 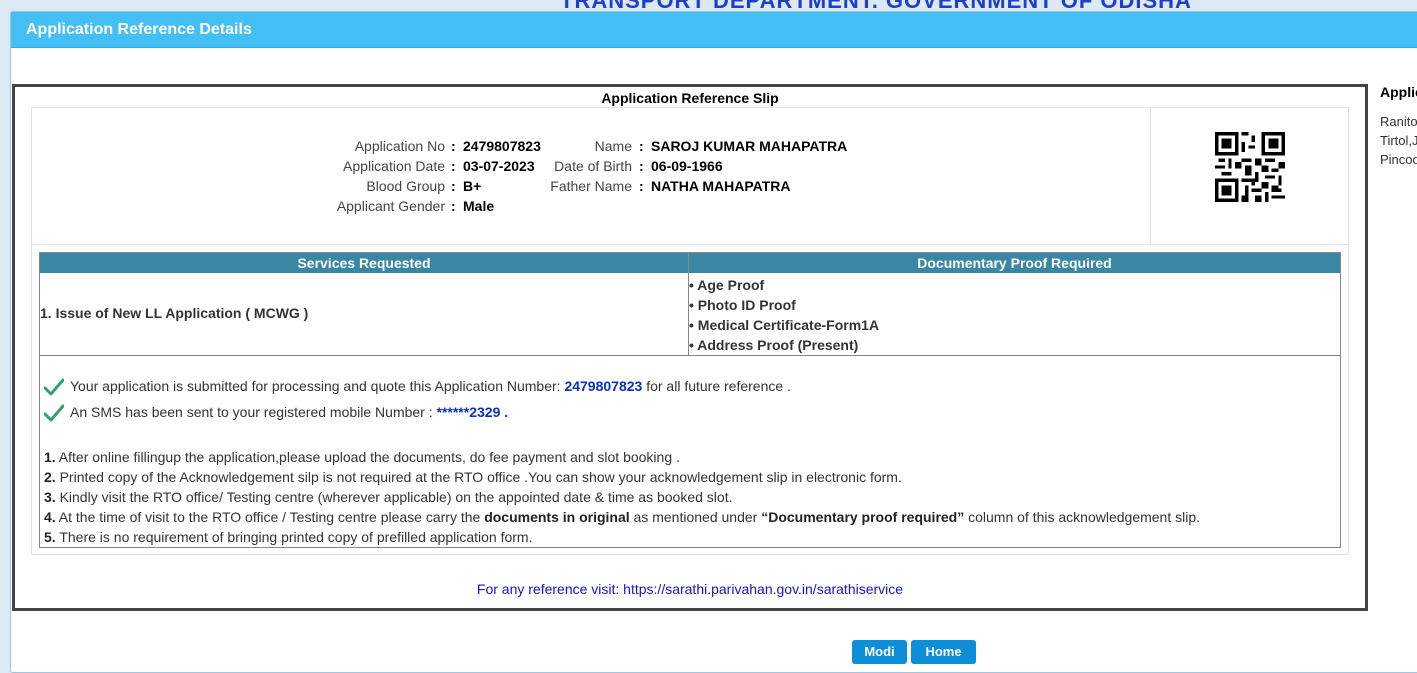 What do you see at coordinates (690, 98) in the screenshot?
I see `slip-title: Application Reference Slip` at bounding box center [690, 98].